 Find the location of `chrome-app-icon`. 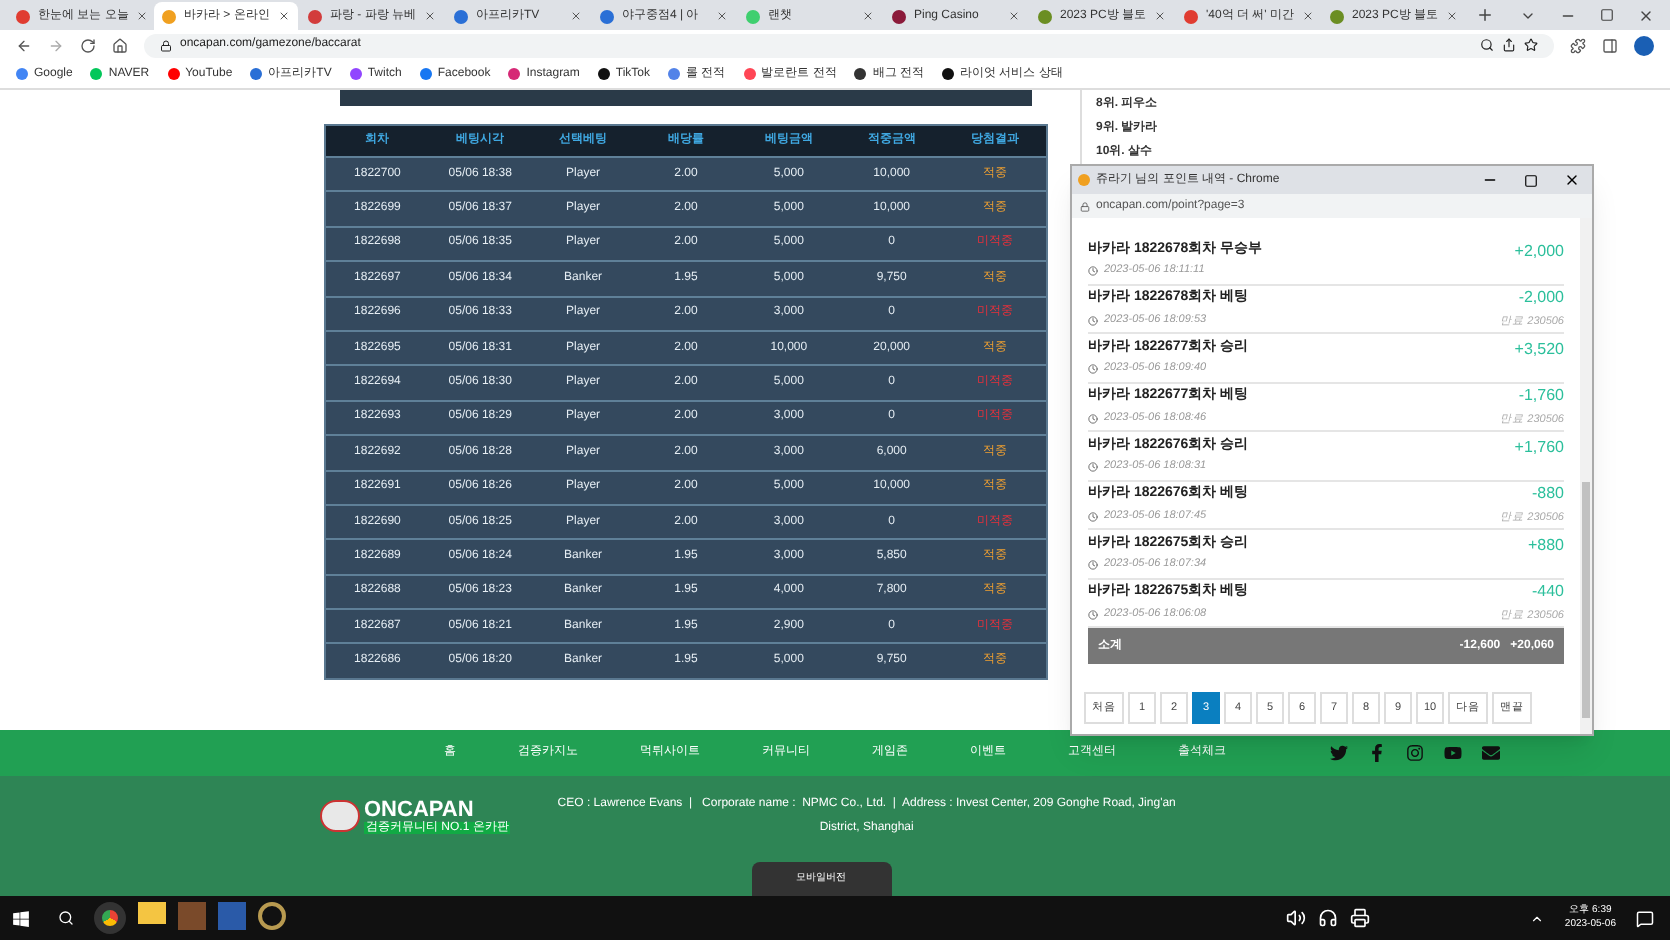

chrome-app-icon is located at coordinates (110, 918).